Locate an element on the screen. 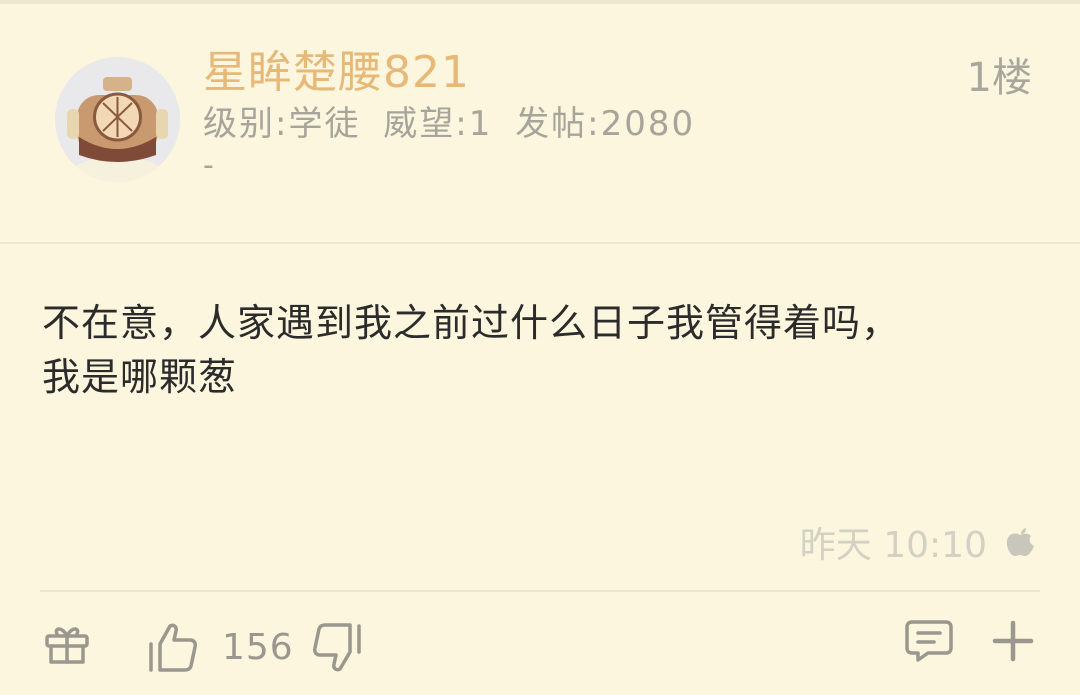 The width and height of the screenshot is (1080, 695). user-level: 级别:学徒 is located at coordinates (282, 124).